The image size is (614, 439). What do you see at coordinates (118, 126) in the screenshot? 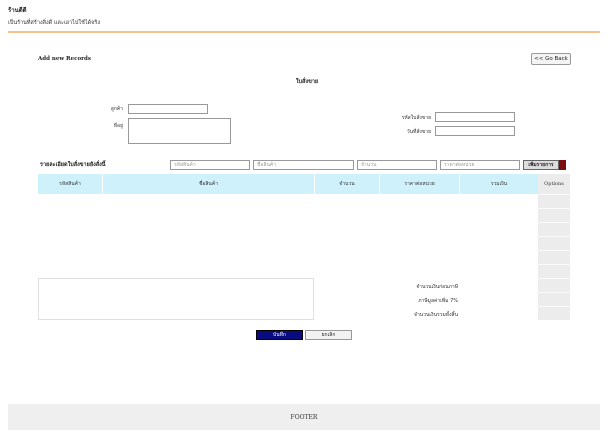
I see `address-label: ที่อยู่` at bounding box center [118, 126].